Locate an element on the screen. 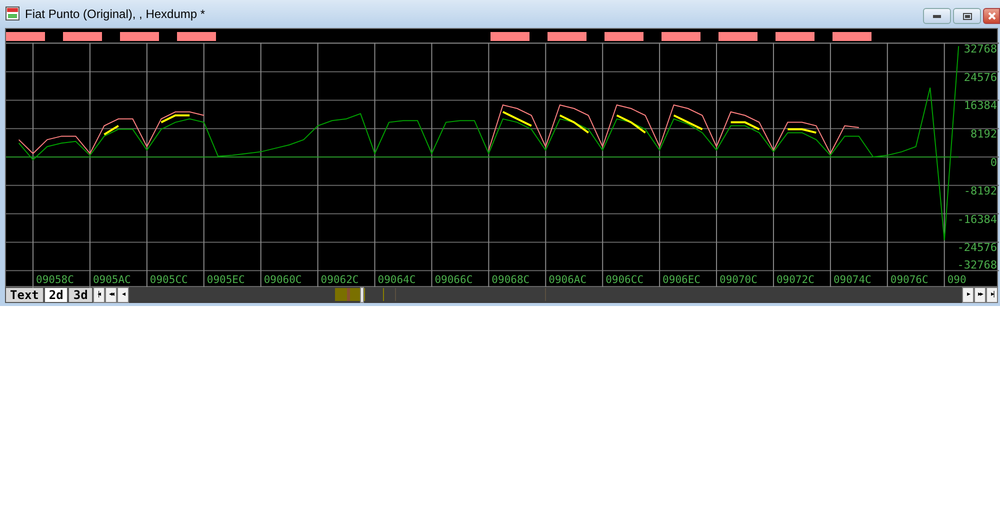  view-tab: Text is located at coordinates (24, 295).